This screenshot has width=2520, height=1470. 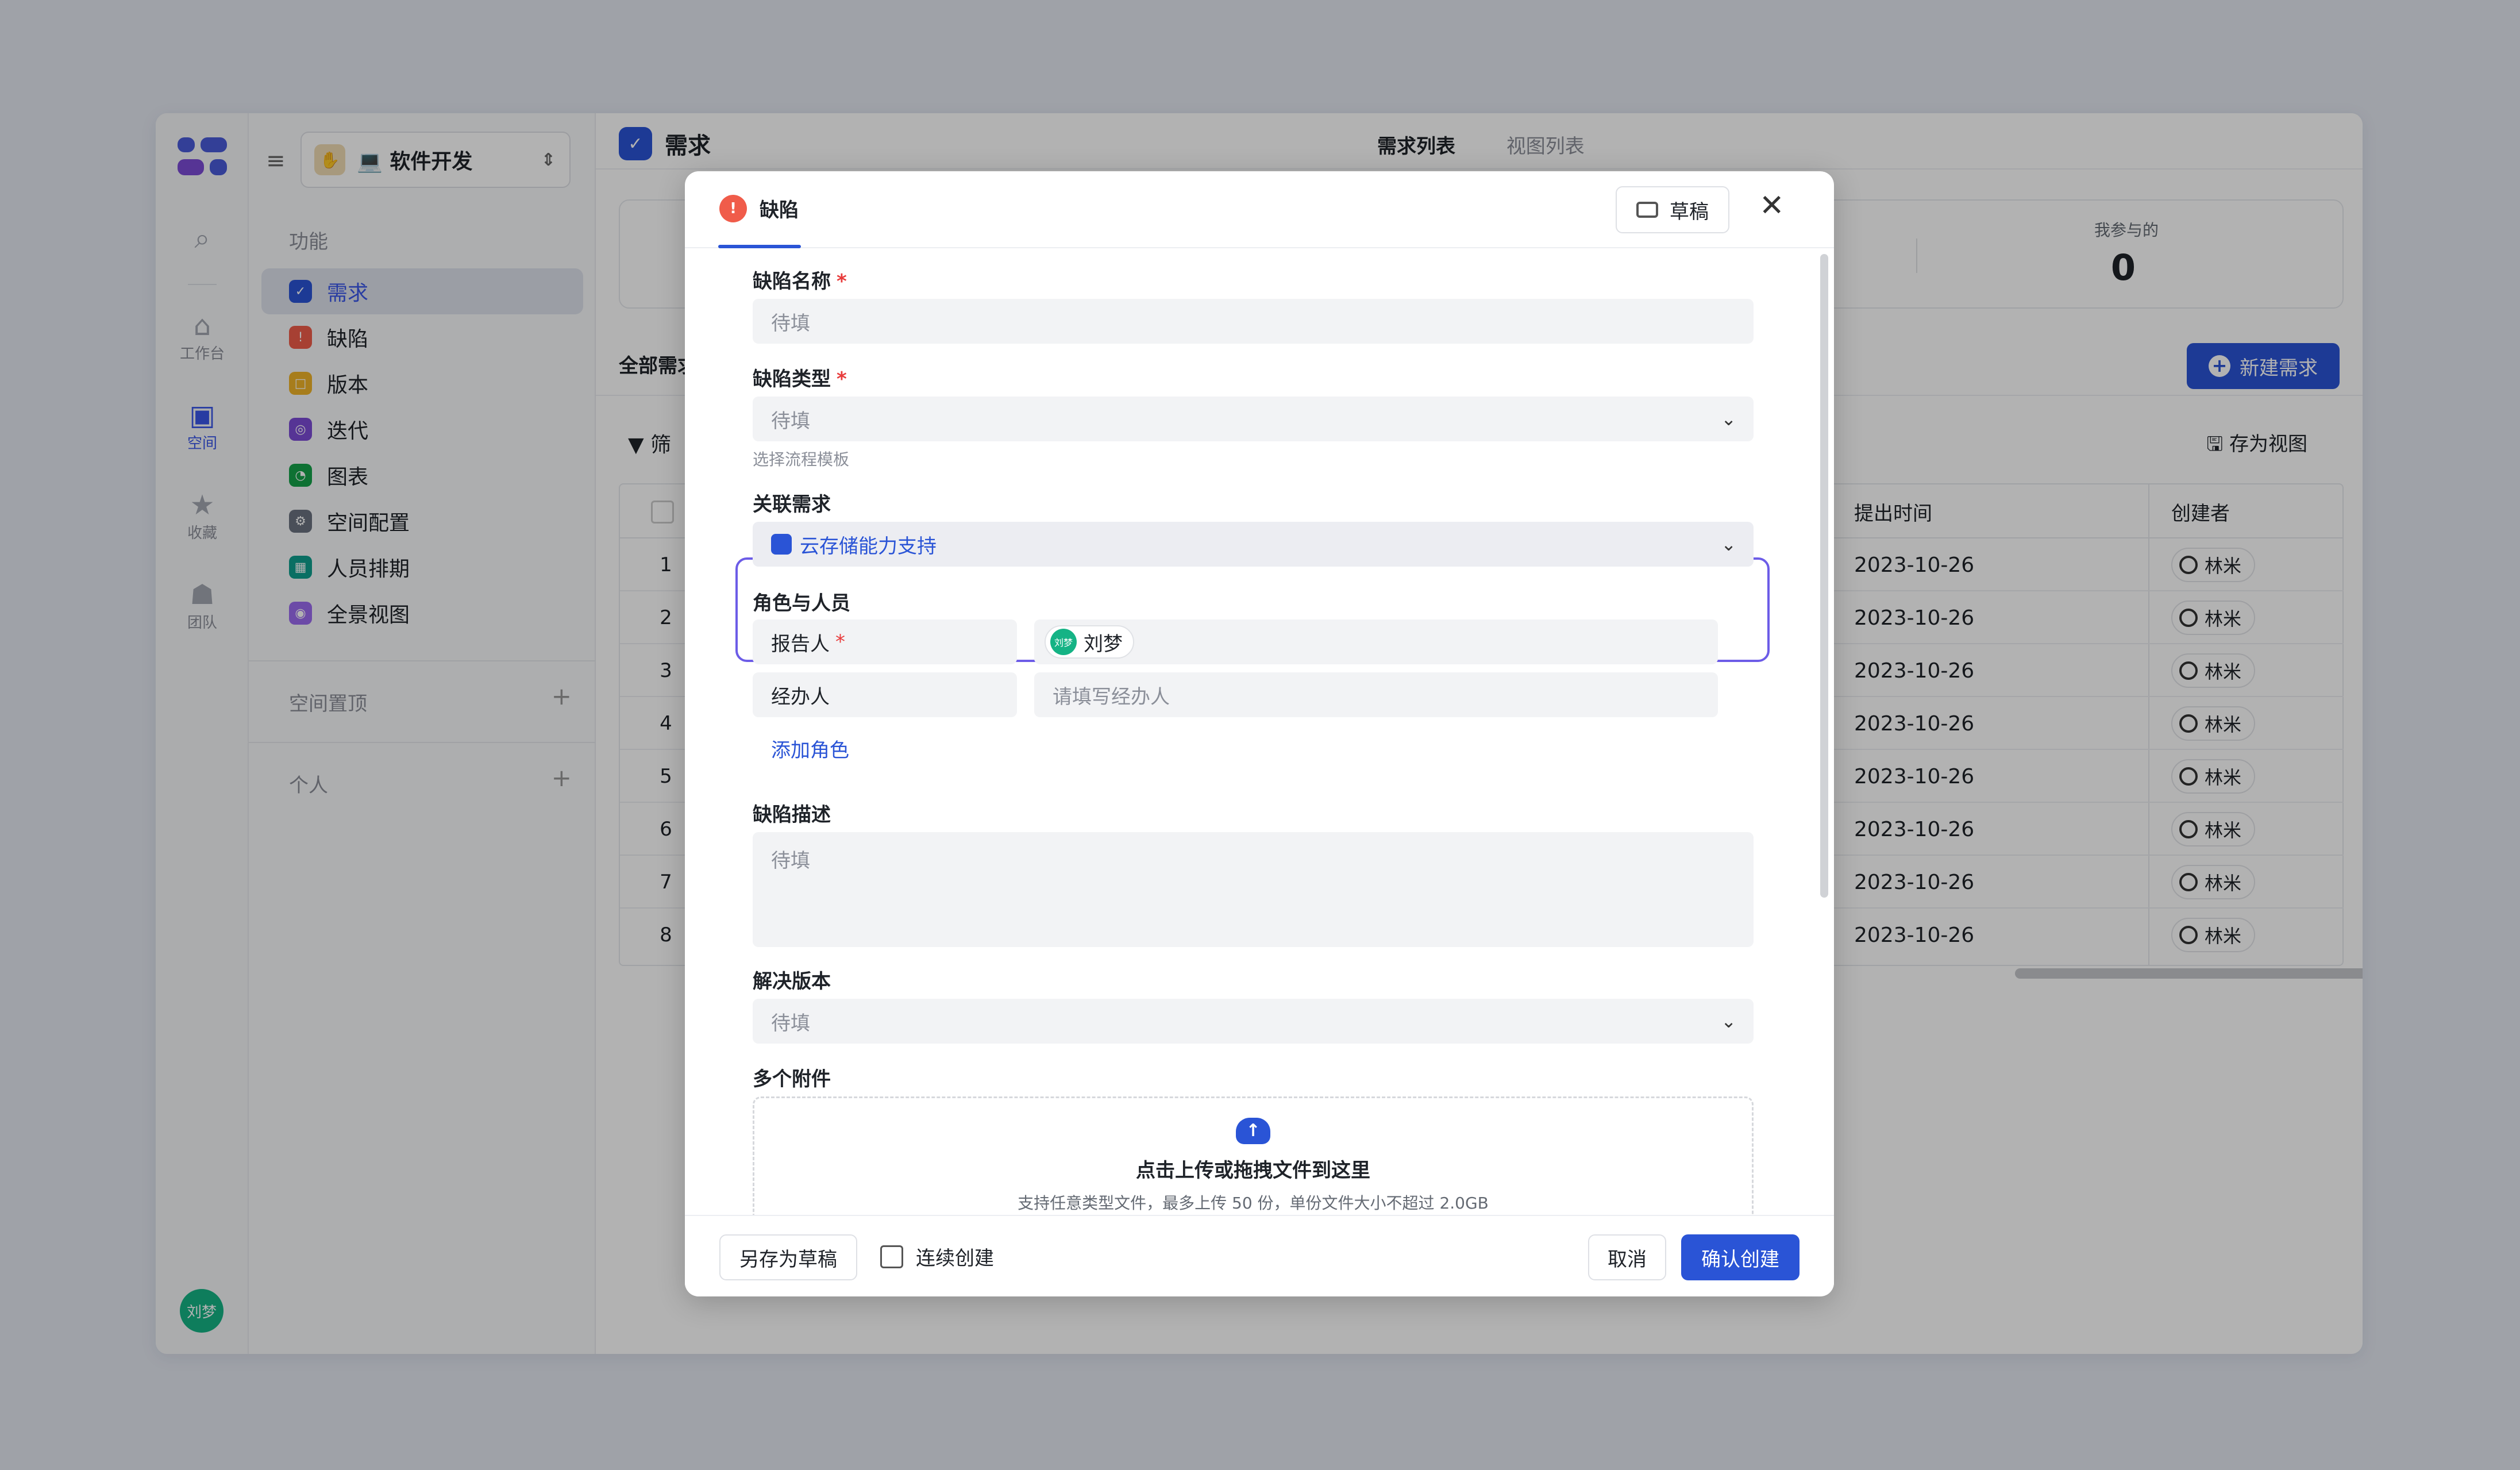 I want to click on cancel-button: 取消, so click(x=1627, y=1257).